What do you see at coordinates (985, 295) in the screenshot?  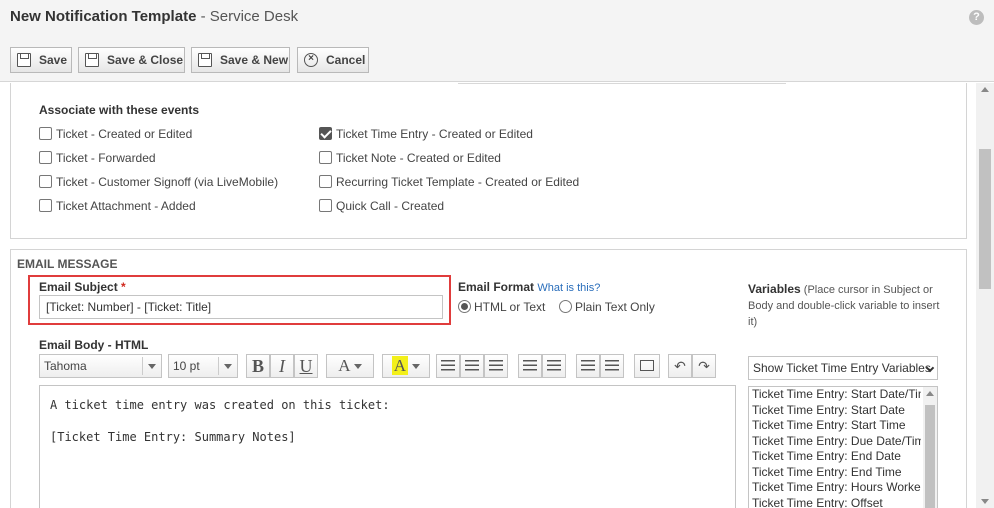 I see `page-scrollbar` at bounding box center [985, 295].